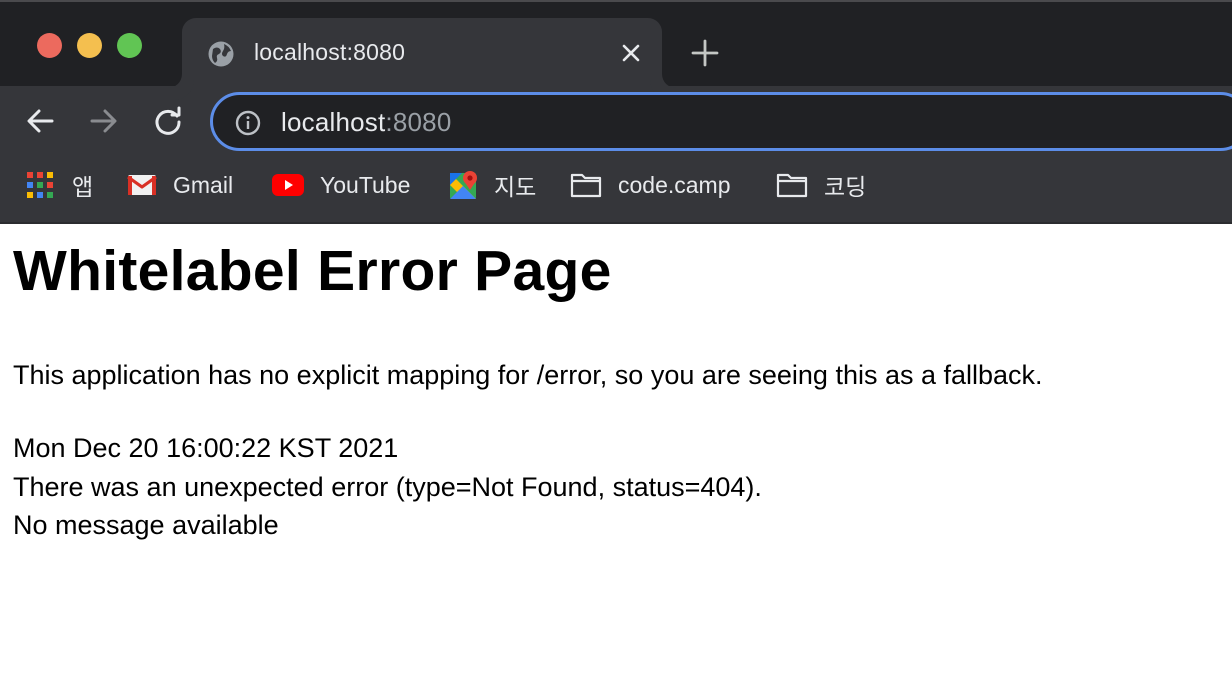  Describe the element at coordinates (142, 185) in the screenshot. I see `gmail-icon` at that location.